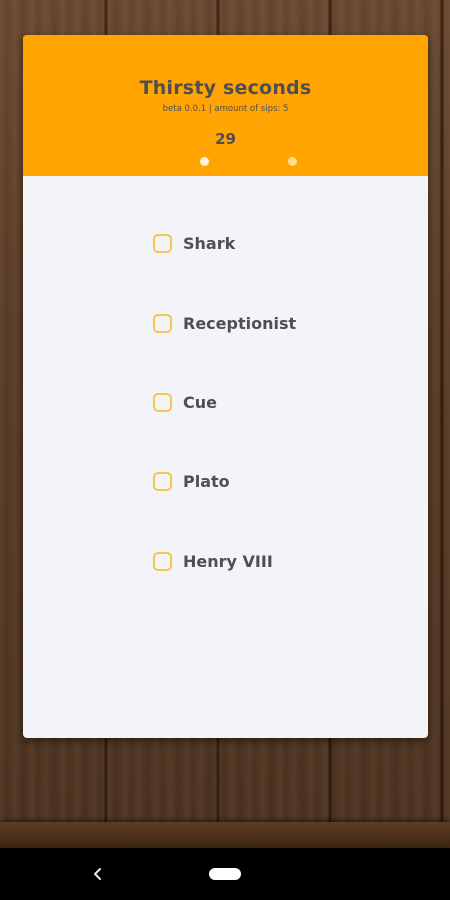 Image resolution: width=450 pixels, height=900 pixels. I want to click on option-item: Henry VIII, so click(213, 561).